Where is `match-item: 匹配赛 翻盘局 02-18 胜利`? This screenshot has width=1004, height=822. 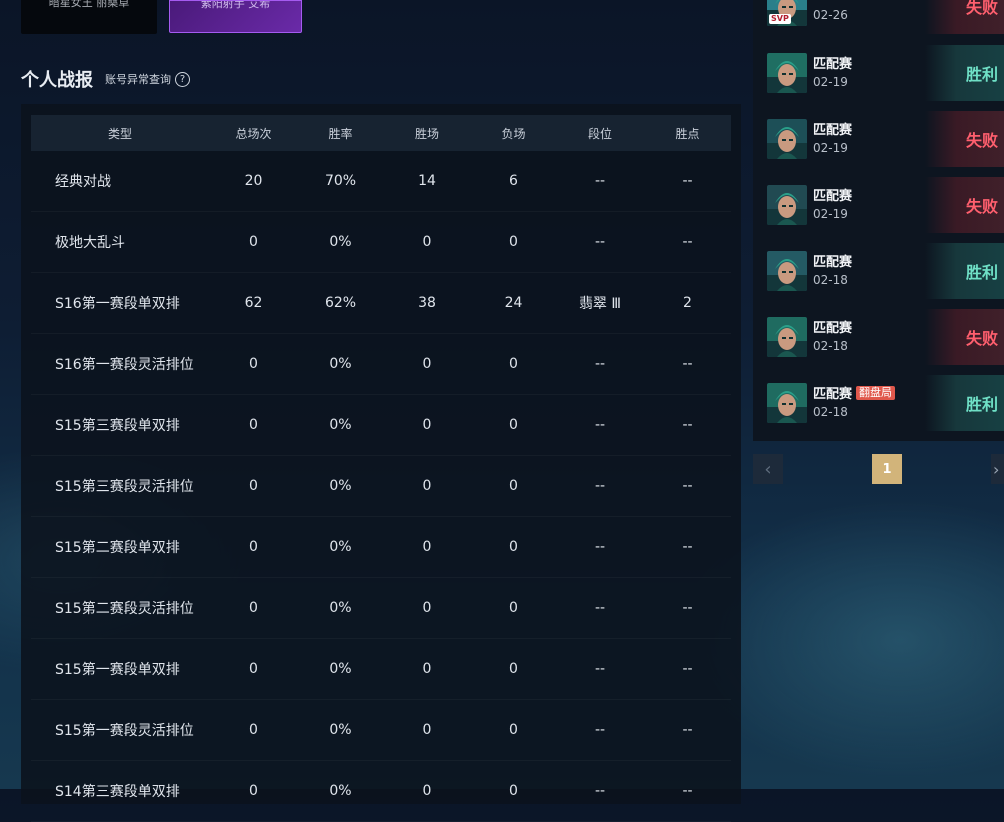
match-item: 匹配赛 翻盘局 02-18 胜利 is located at coordinates (878, 403).